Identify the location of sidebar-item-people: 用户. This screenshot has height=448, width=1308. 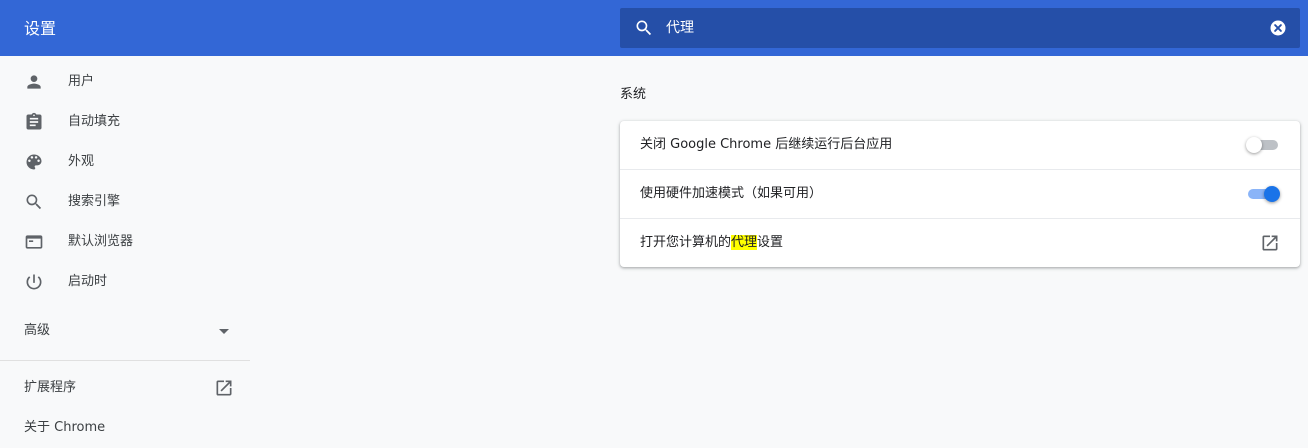
(125, 82).